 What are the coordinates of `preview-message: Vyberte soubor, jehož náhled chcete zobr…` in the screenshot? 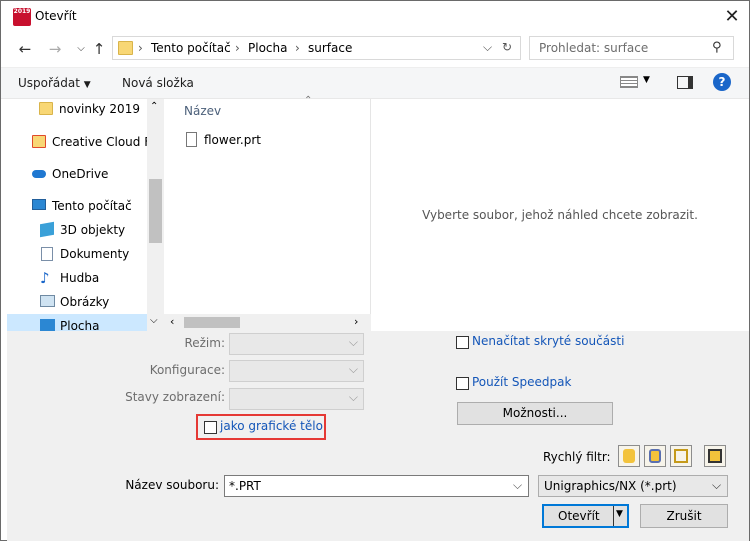 It's located at (560, 215).